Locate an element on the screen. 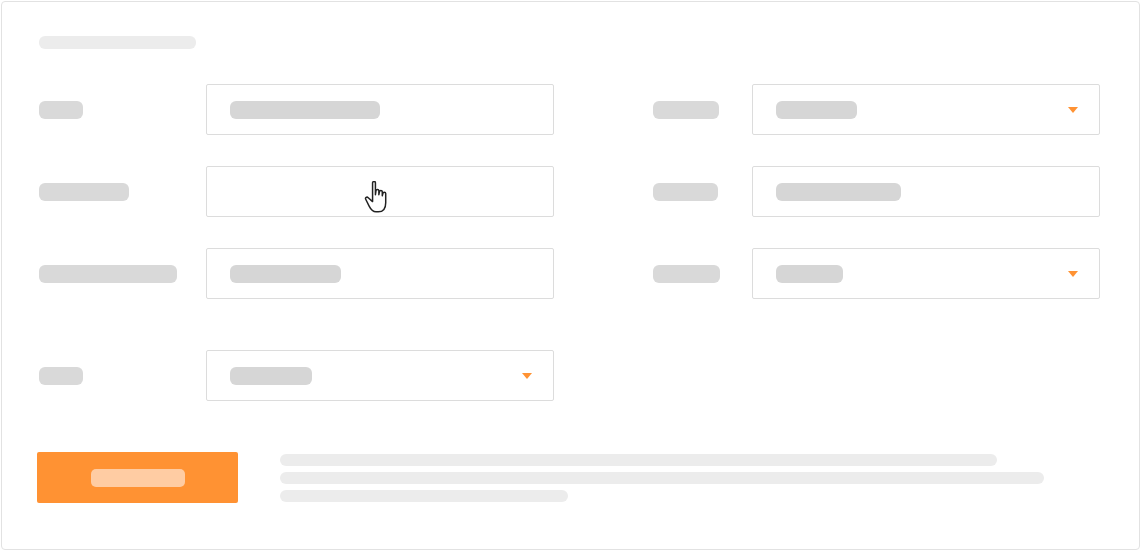 Image resolution: width=1141 pixels, height=551 pixels. hand-cursor-icon is located at coordinates (376, 197).